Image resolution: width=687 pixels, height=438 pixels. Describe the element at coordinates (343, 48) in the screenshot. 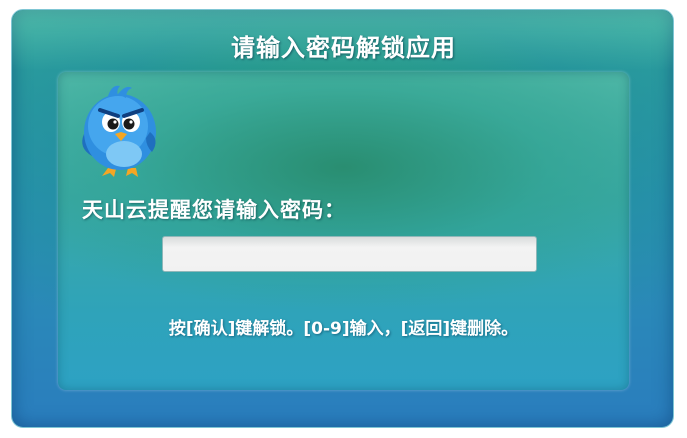

I see `dialog-title: 请输入密码解锁应用` at that location.